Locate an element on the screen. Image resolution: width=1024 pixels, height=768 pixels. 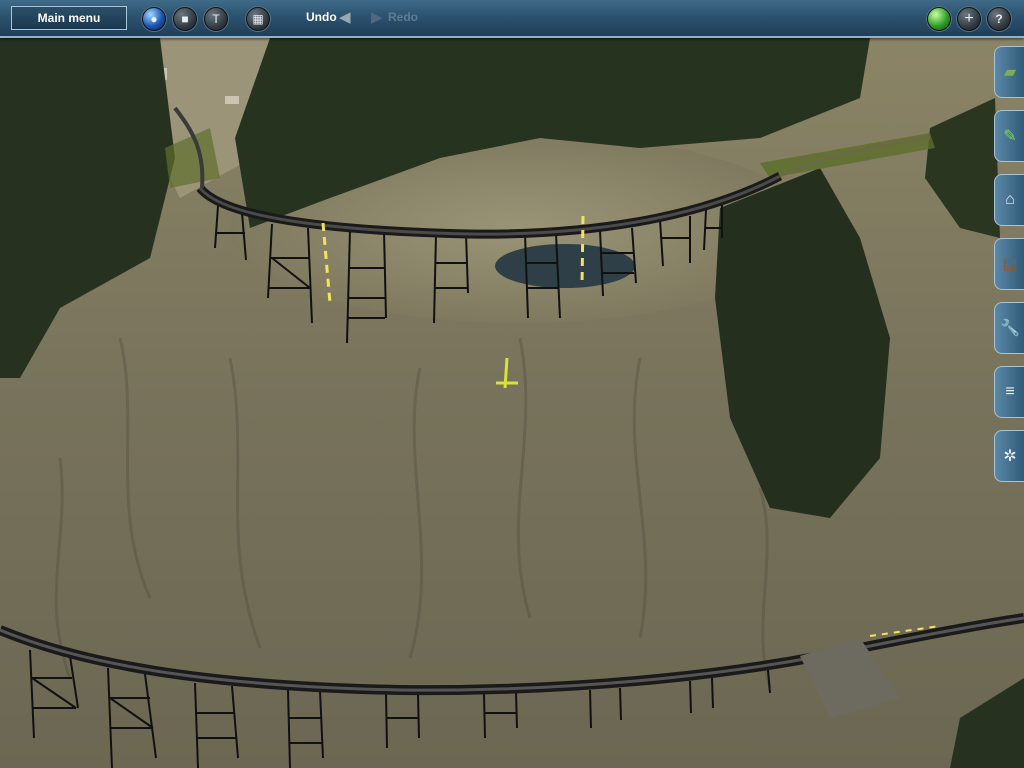
wrench-tool-tab: 🔧 is located at coordinates (1009, 328).